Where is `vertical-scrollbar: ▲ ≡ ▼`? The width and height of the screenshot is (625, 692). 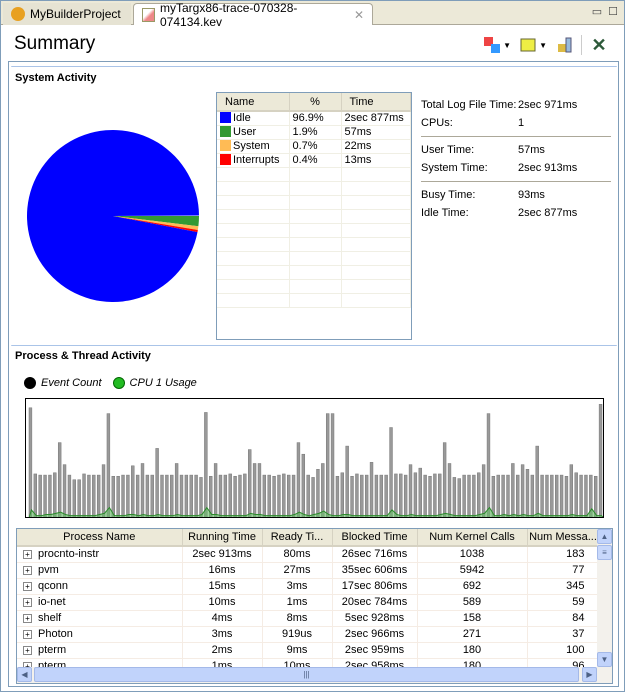 vertical-scrollbar: ▲ ≡ ▼ is located at coordinates (604, 599).